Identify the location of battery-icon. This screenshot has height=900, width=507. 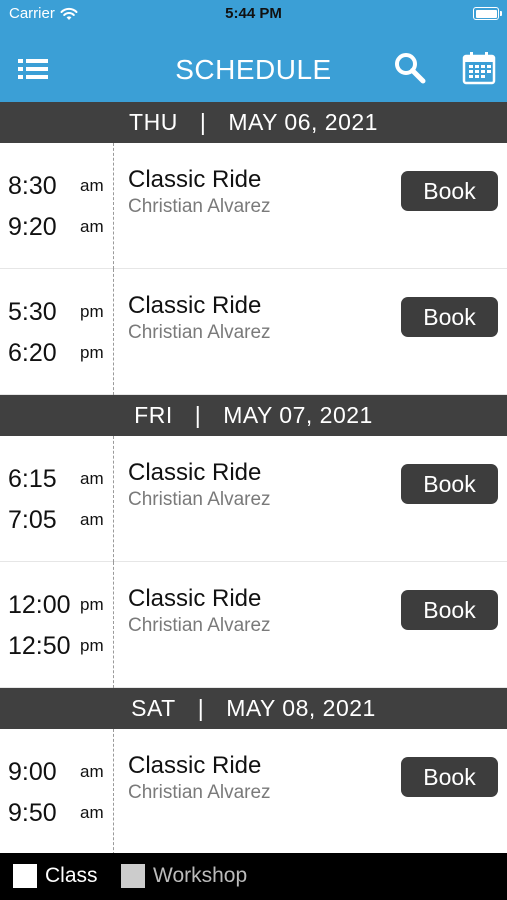
(487, 13).